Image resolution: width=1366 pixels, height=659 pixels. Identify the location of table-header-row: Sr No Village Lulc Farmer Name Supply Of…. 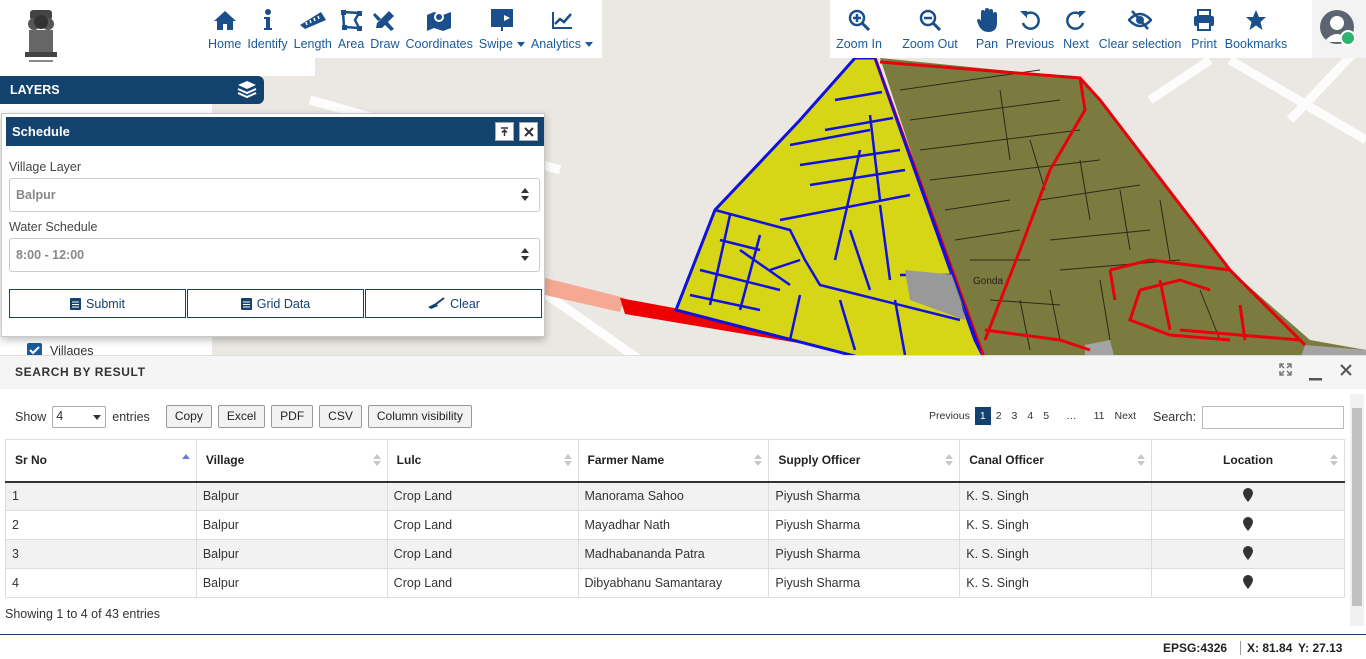
(675, 461).